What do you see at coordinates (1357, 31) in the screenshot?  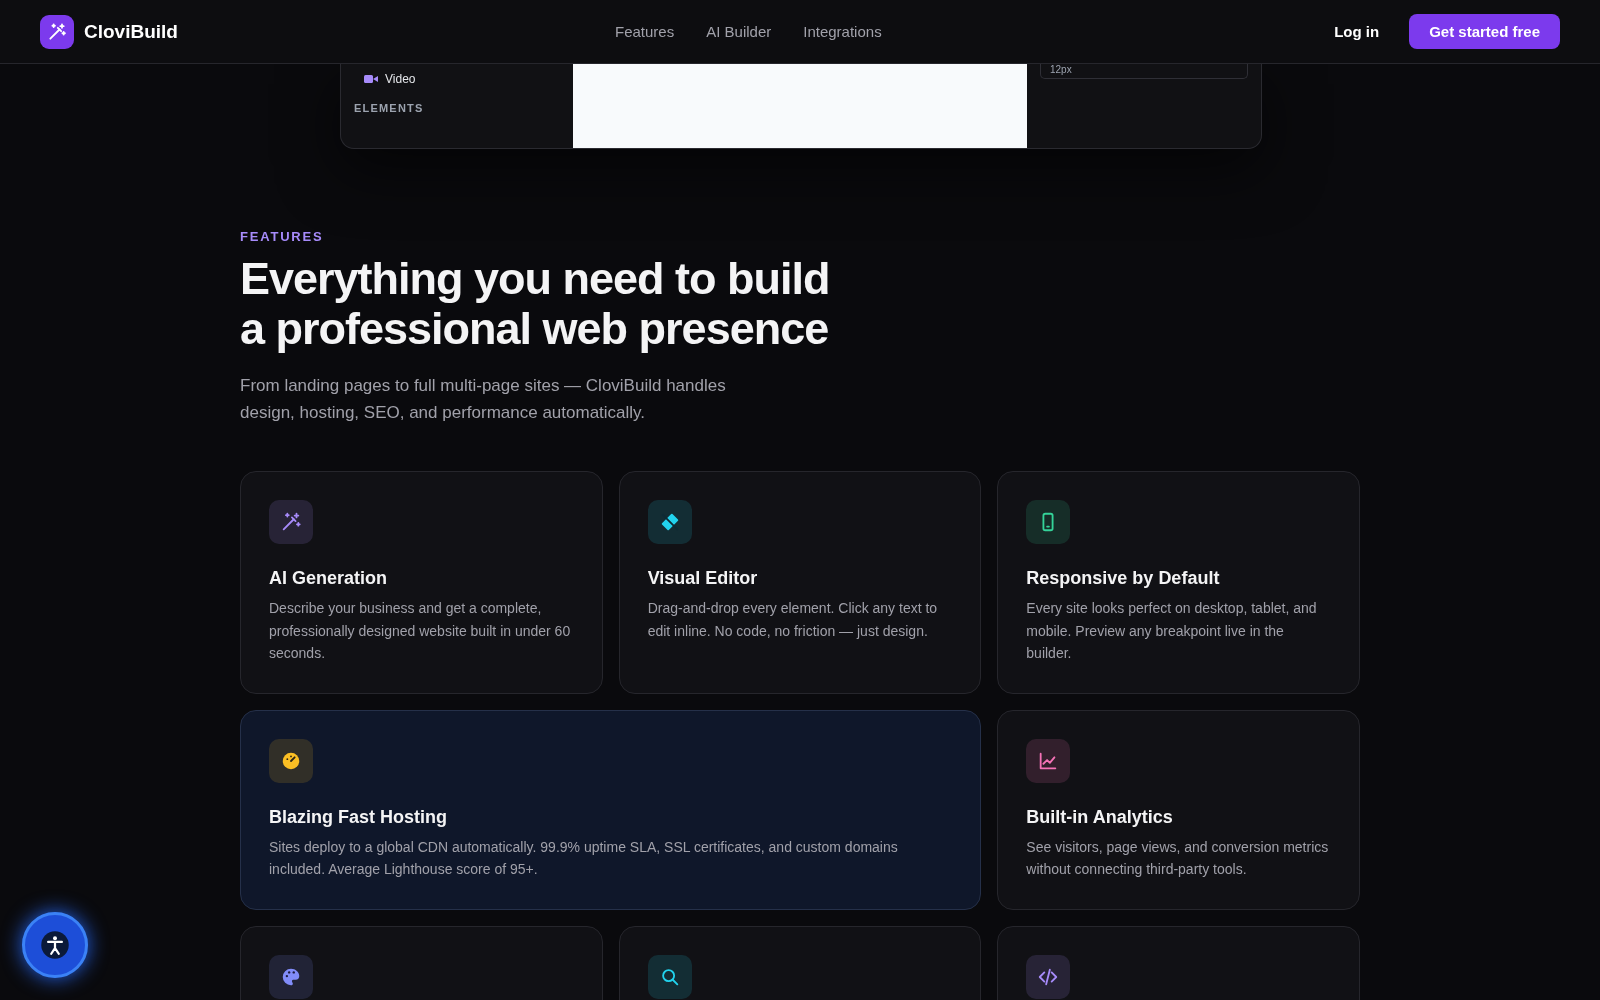 I see `login-link: Log in` at bounding box center [1357, 31].